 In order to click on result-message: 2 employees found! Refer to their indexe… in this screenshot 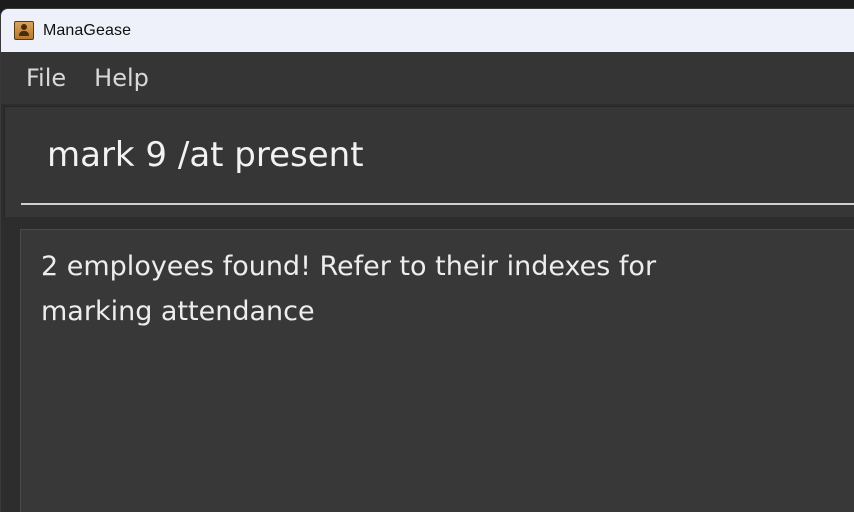, I will do `click(353, 289)`.